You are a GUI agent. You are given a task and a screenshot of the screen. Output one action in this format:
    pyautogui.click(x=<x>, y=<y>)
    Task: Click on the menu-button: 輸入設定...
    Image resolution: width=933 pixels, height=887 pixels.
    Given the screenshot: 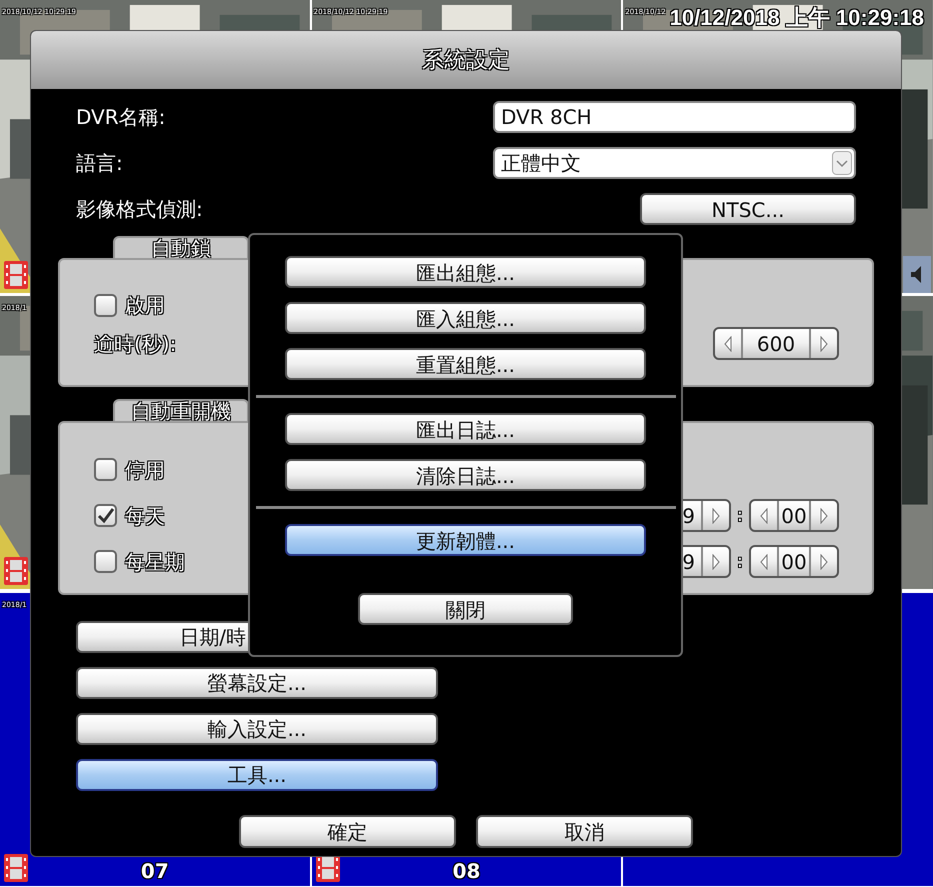 What is the action you would take?
    pyautogui.click(x=257, y=729)
    